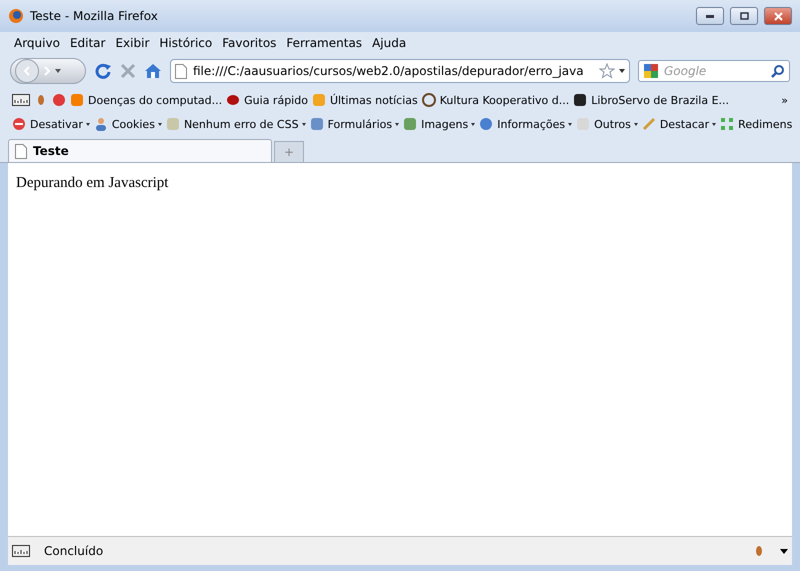  I want to click on menu-item: Histórico, so click(185, 43).